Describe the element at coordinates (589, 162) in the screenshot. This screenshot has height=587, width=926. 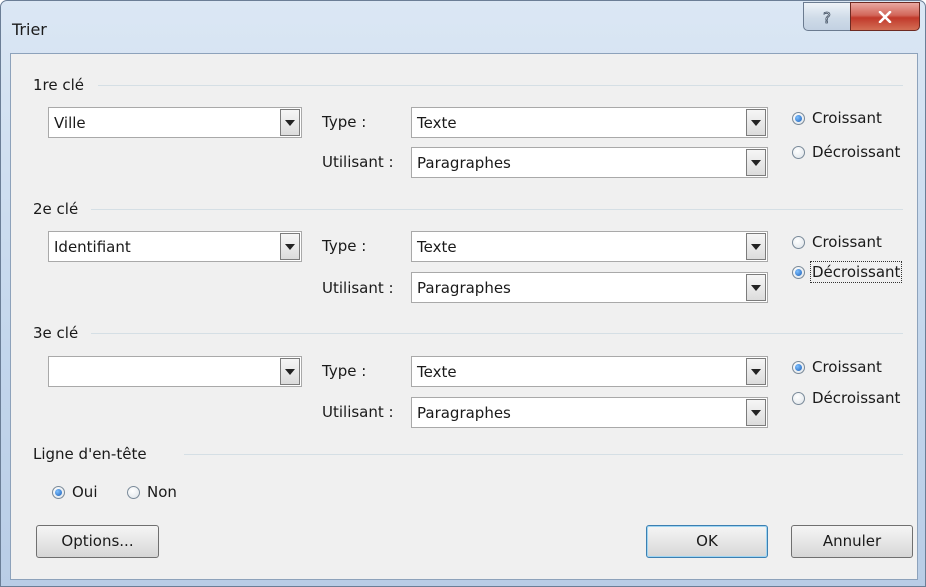
I see `key1-using-select: Paragraphes` at that location.